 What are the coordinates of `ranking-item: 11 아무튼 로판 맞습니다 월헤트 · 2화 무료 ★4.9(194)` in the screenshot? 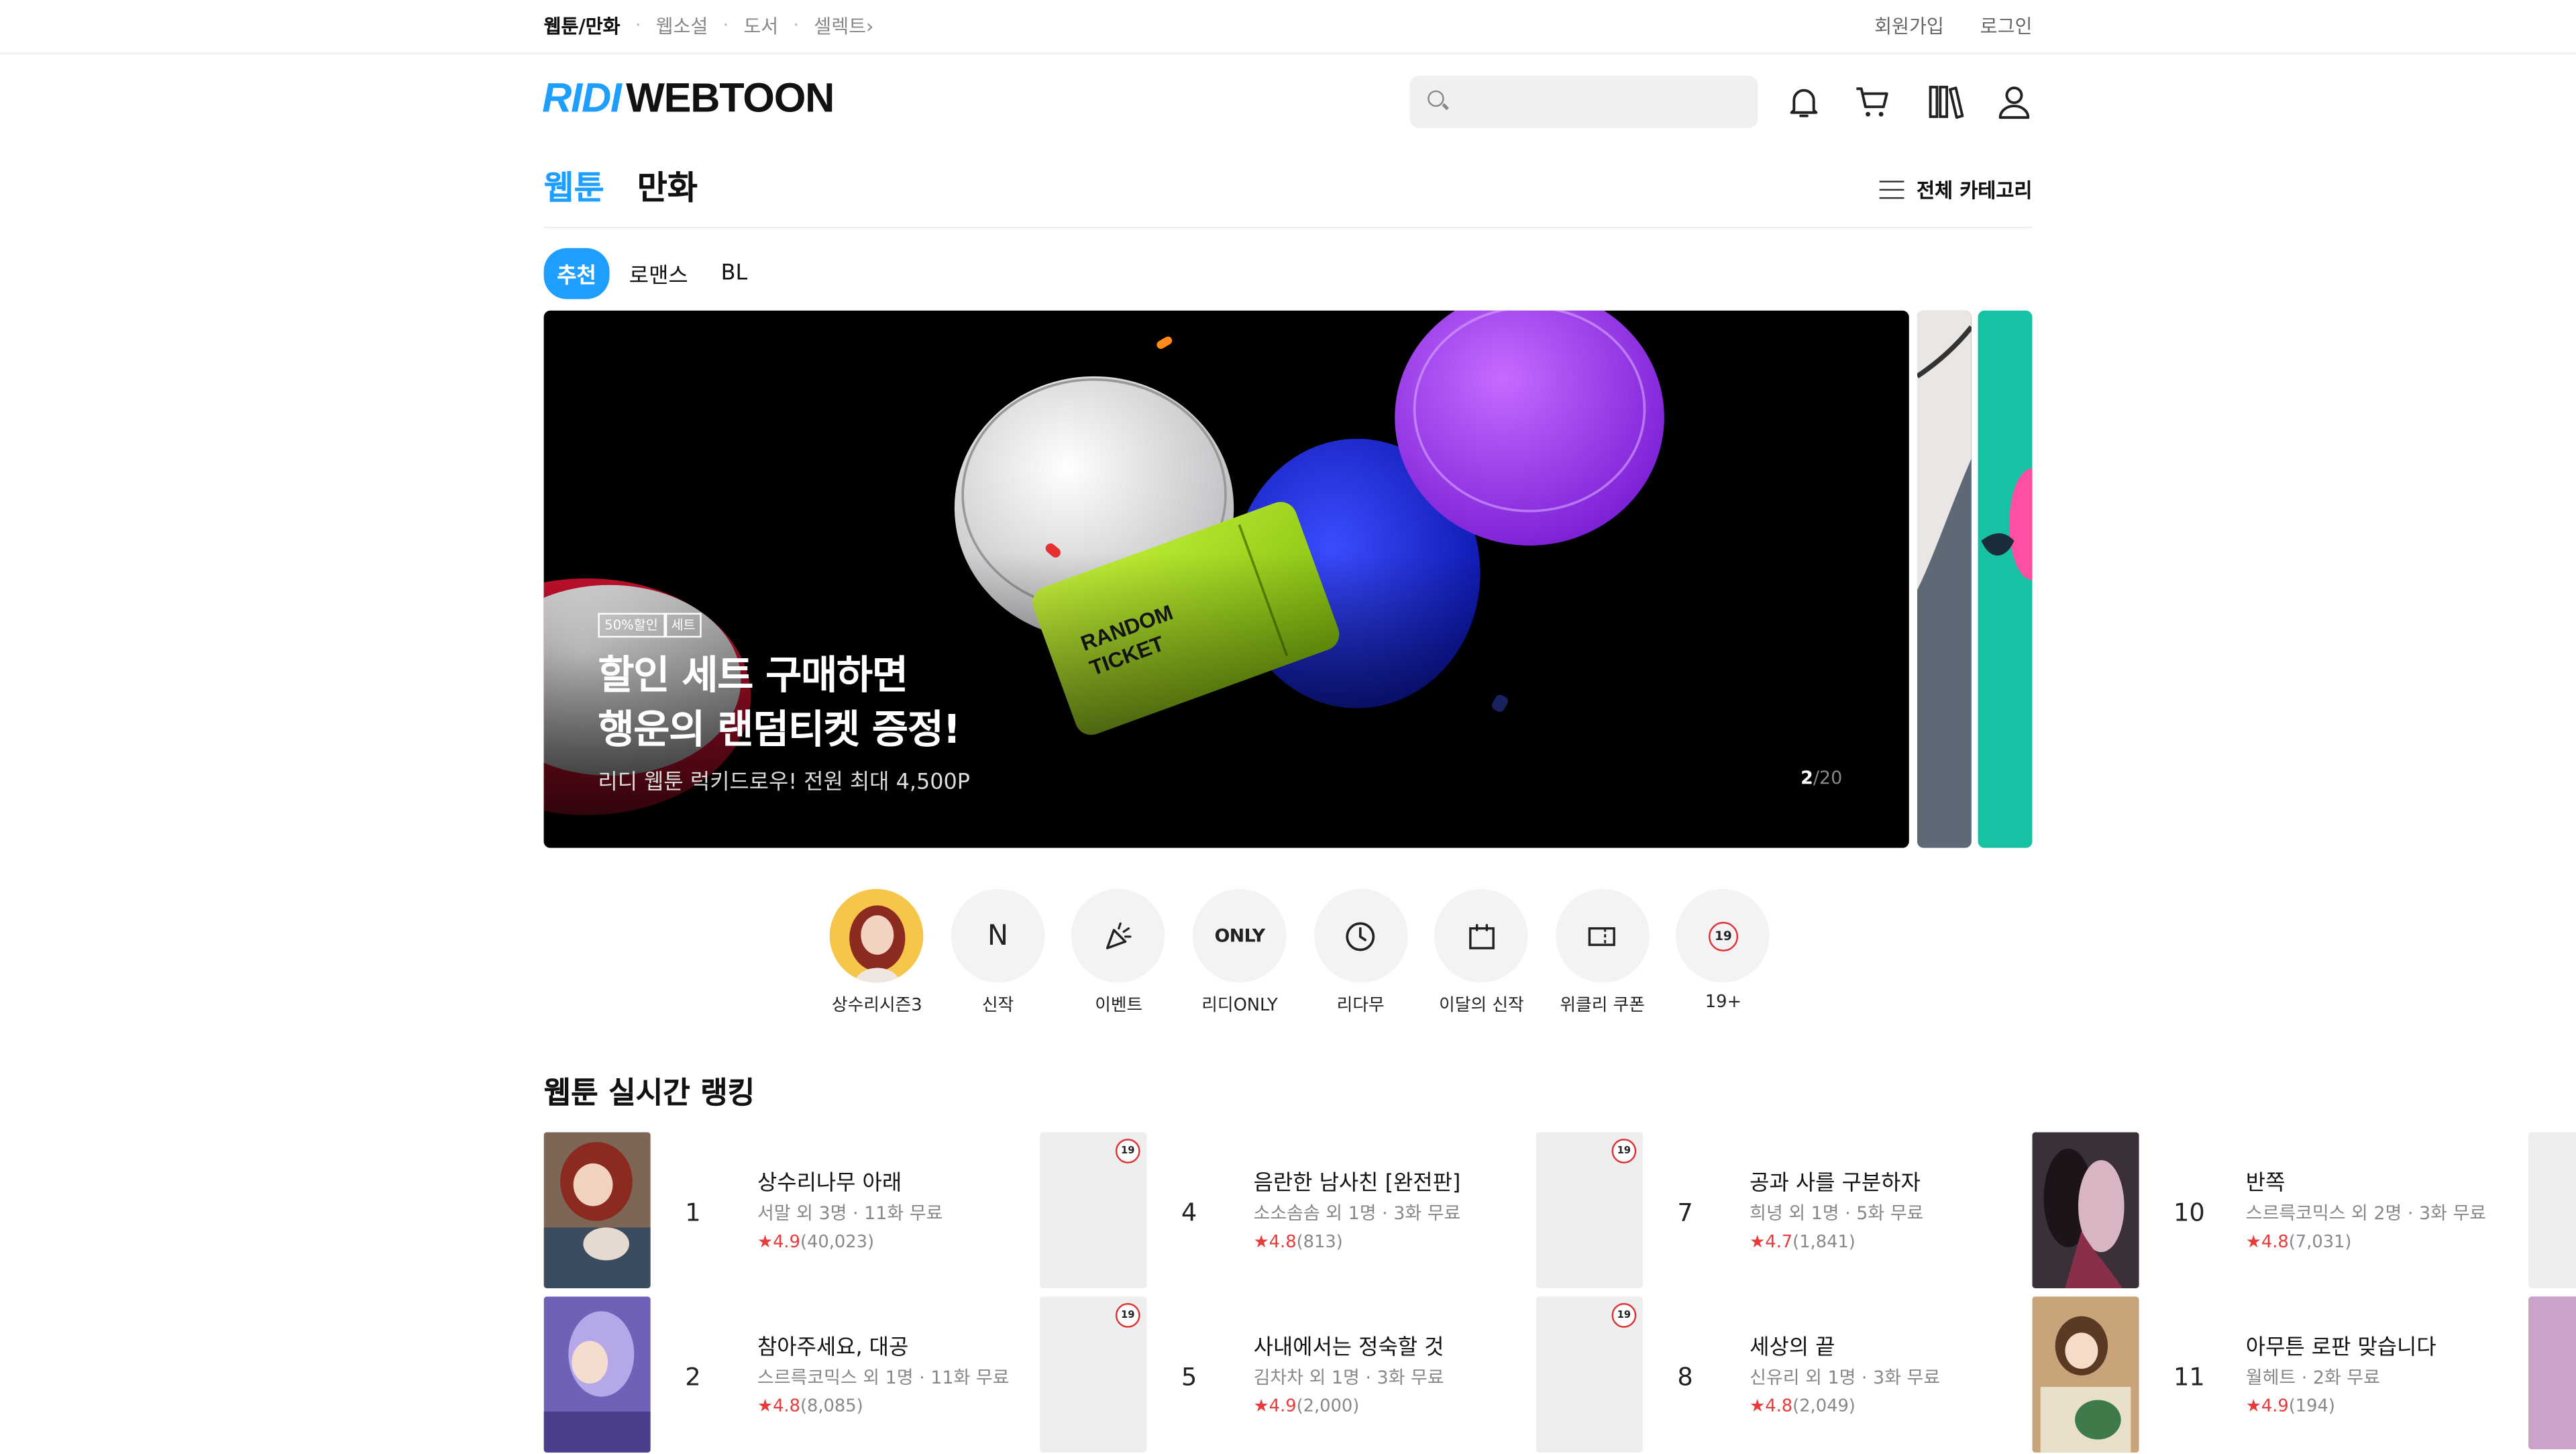 It's located at (2270, 1375).